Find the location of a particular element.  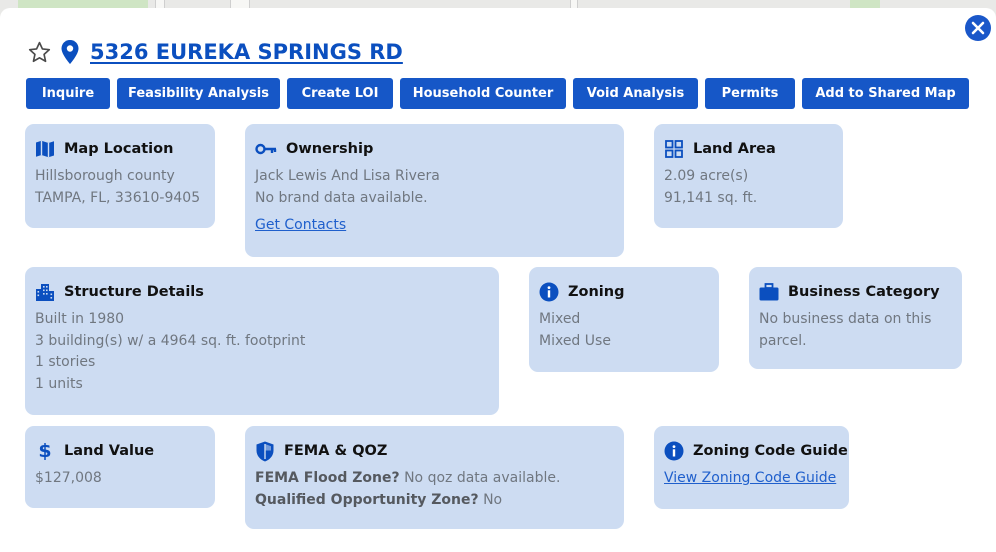

feasibility-analysis-button: Feasibility Analysis is located at coordinates (198, 93).